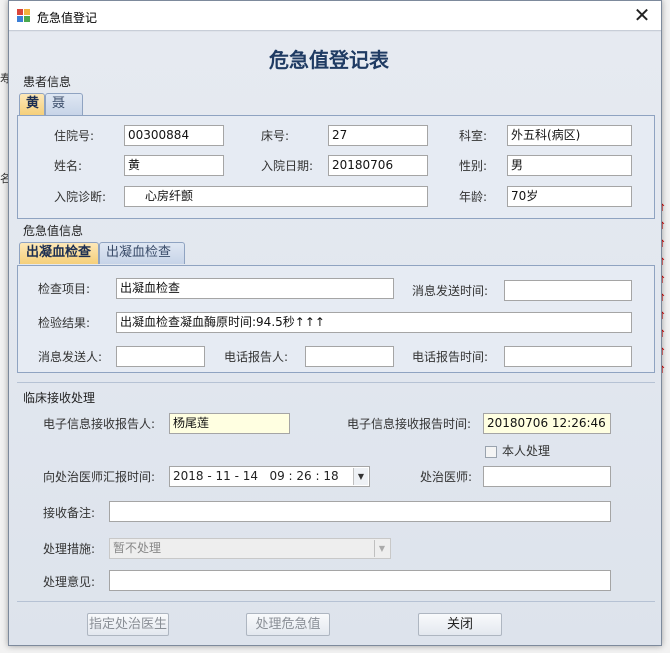 The width and height of the screenshot is (670, 653). I want to click on bed-field: 27, so click(378, 135).